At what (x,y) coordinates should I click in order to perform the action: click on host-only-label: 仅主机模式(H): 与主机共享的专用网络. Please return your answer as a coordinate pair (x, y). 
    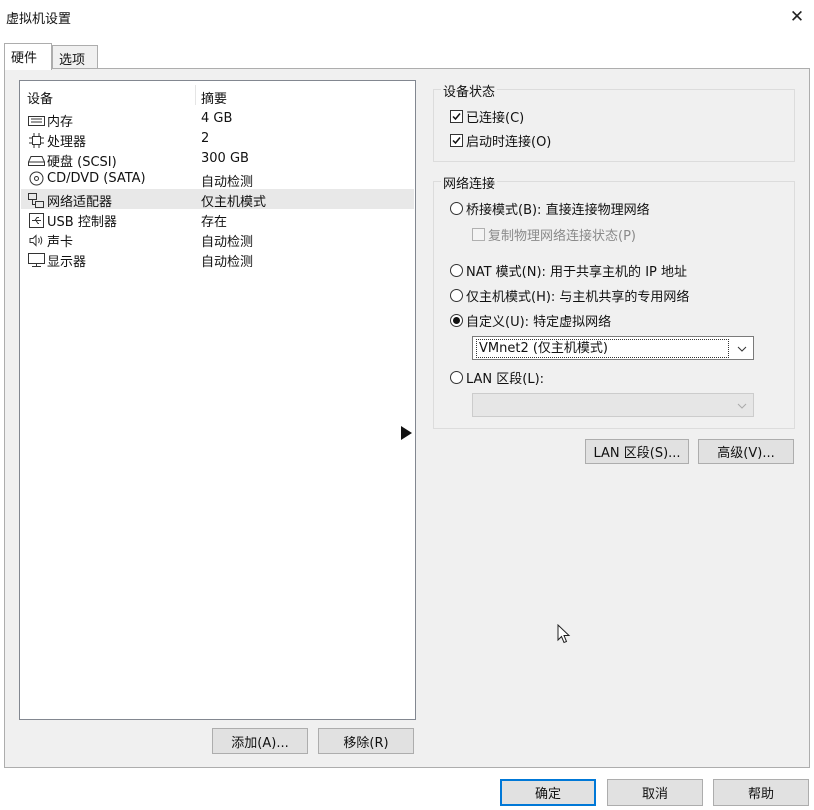
    Looking at the image, I should click on (578, 297).